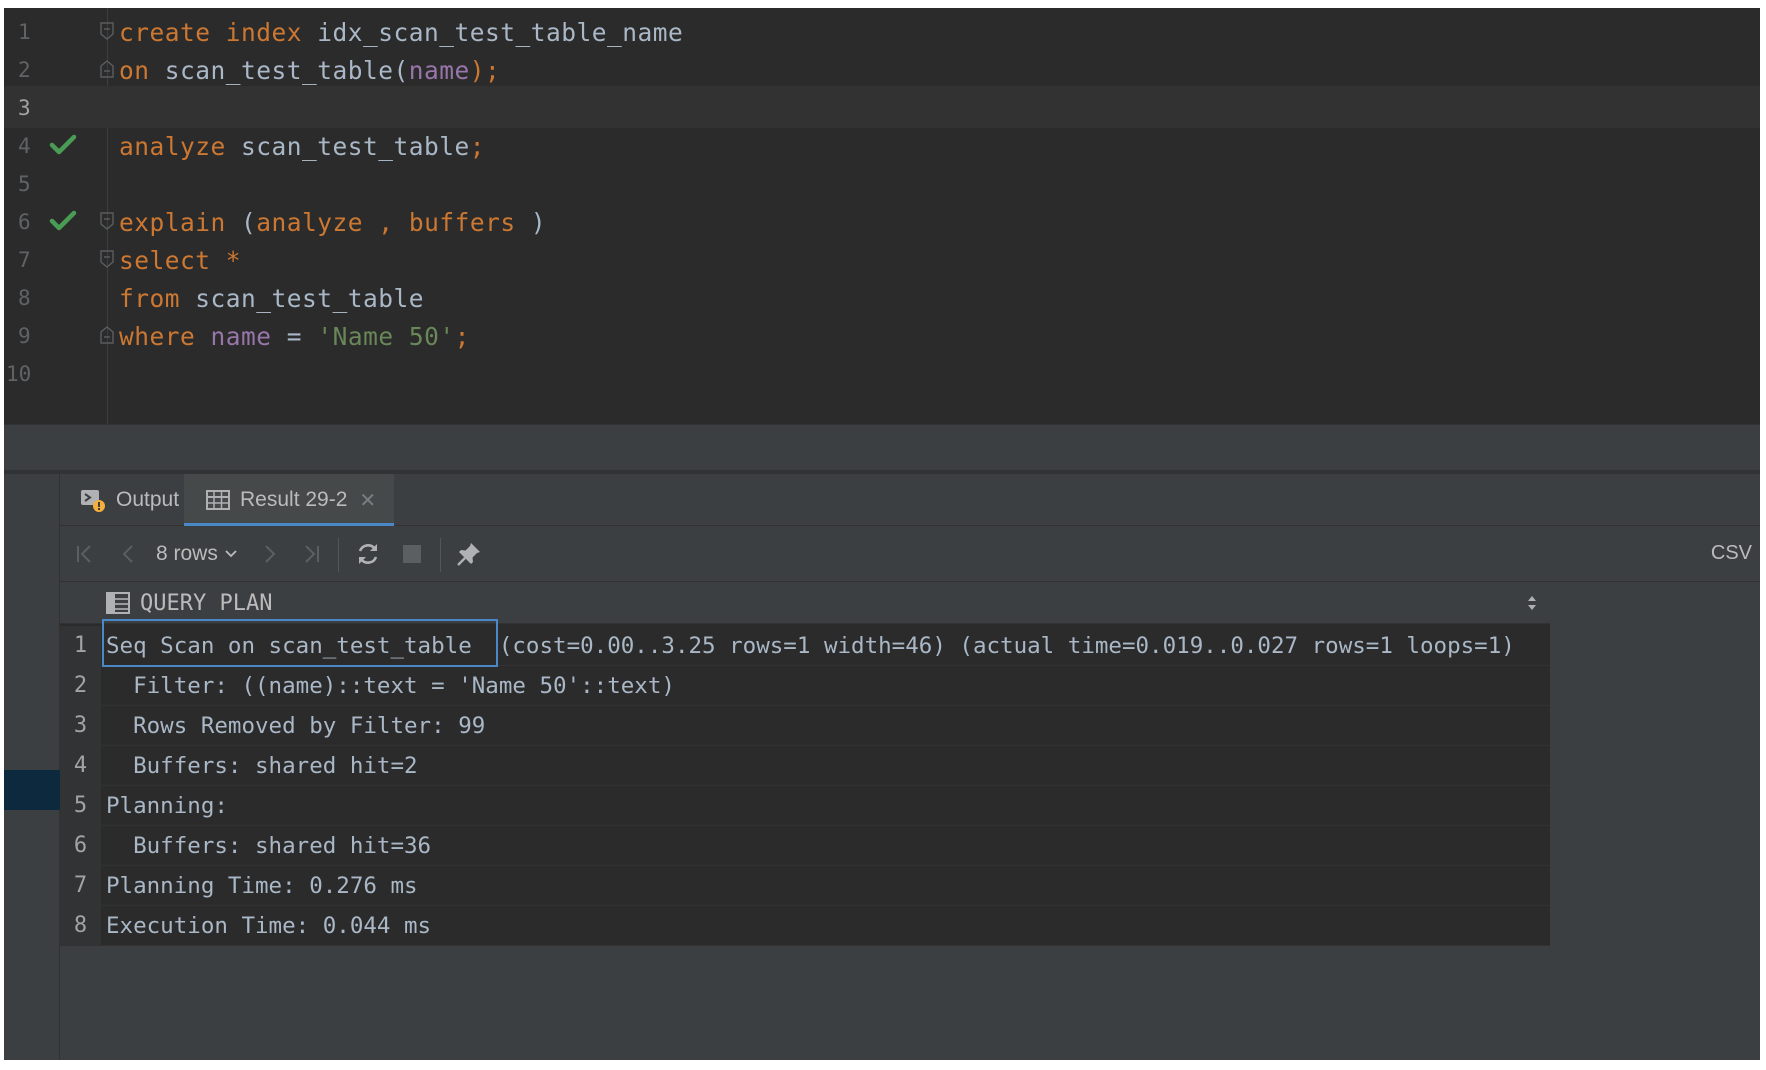  What do you see at coordinates (1731, 553) in the screenshot?
I see `export-format-csv: CSV` at bounding box center [1731, 553].